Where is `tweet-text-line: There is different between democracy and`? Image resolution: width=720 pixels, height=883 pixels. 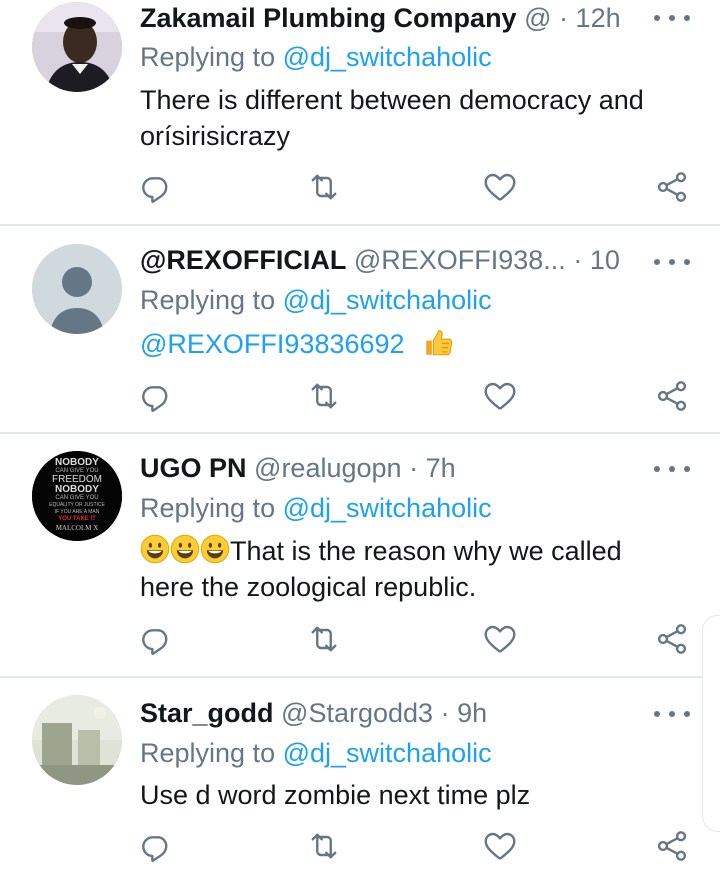 tweet-text-line: There is different between democracy and is located at coordinates (392, 100).